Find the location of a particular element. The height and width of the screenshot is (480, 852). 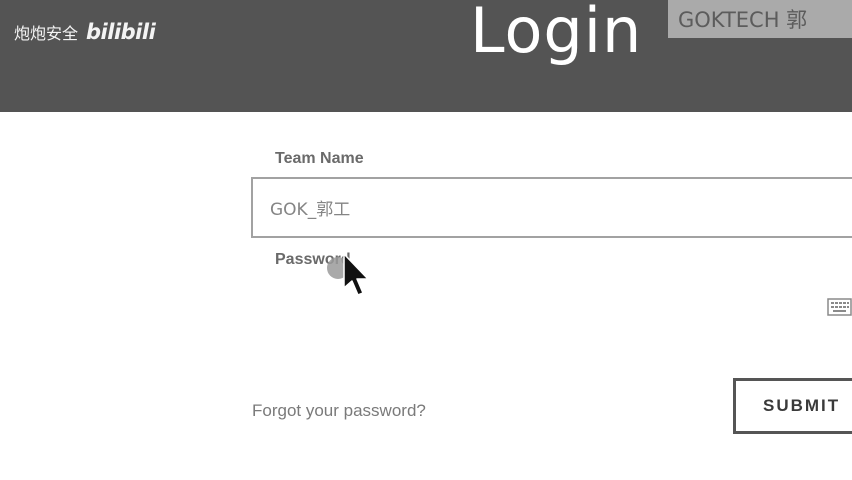

keyboard-icon is located at coordinates (839, 307).